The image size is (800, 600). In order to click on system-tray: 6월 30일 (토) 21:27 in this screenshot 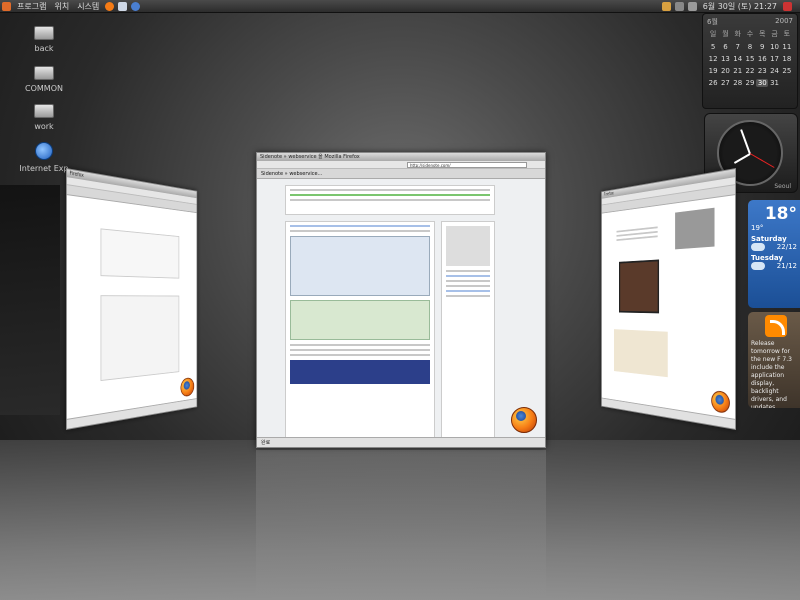, I will do `click(727, 6)`.